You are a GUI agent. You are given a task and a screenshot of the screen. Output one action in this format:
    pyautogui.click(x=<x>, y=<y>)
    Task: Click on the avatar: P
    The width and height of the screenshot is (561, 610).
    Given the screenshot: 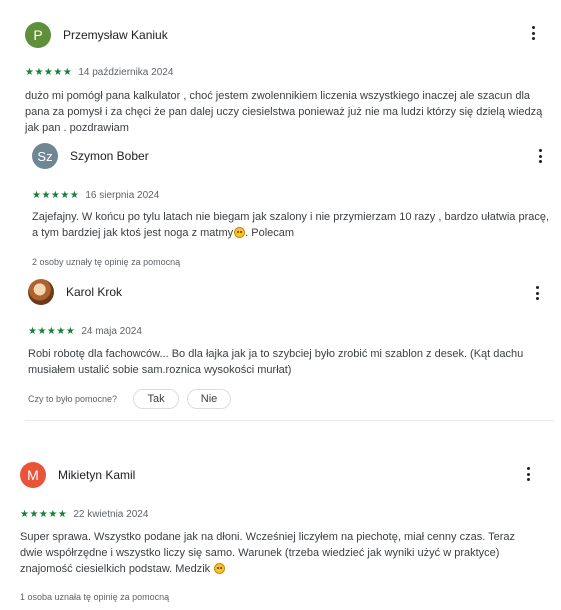 What is the action you would take?
    pyautogui.click(x=38, y=35)
    